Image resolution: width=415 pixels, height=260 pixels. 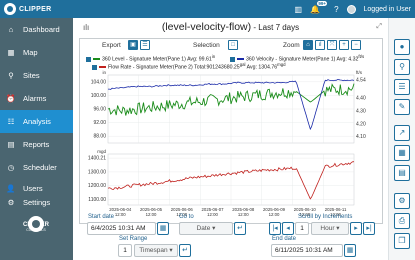 What do you see at coordinates (402, 241) in the screenshot?
I see `rail-copy-button: ❐` at bounding box center [402, 241].